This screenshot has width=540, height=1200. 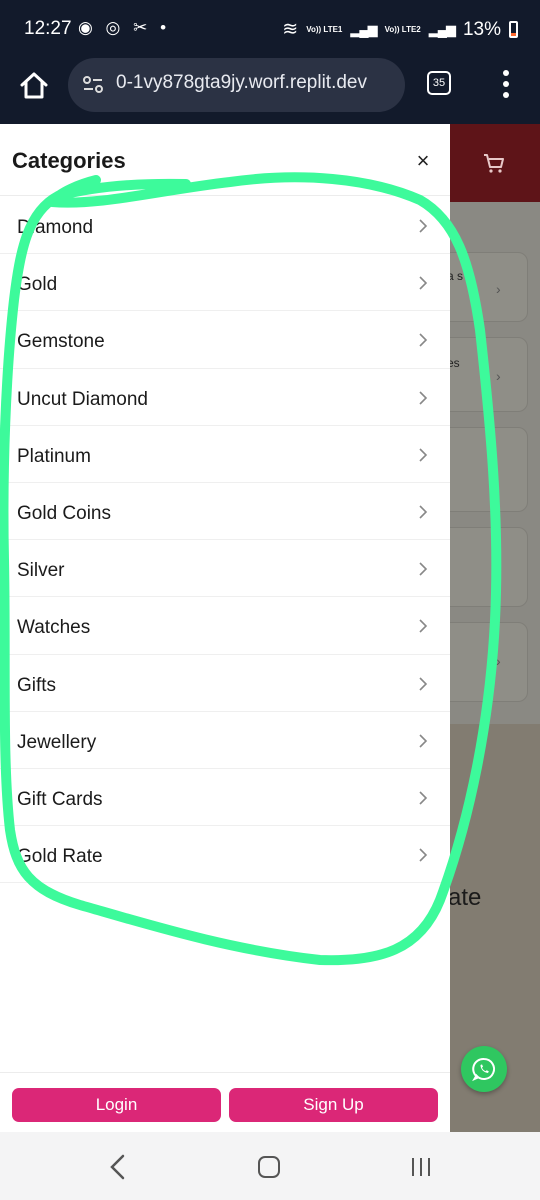 What do you see at coordinates (41, 571) in the screenshot?
I see `category-label: Silver` at bounding box center [41, 571].